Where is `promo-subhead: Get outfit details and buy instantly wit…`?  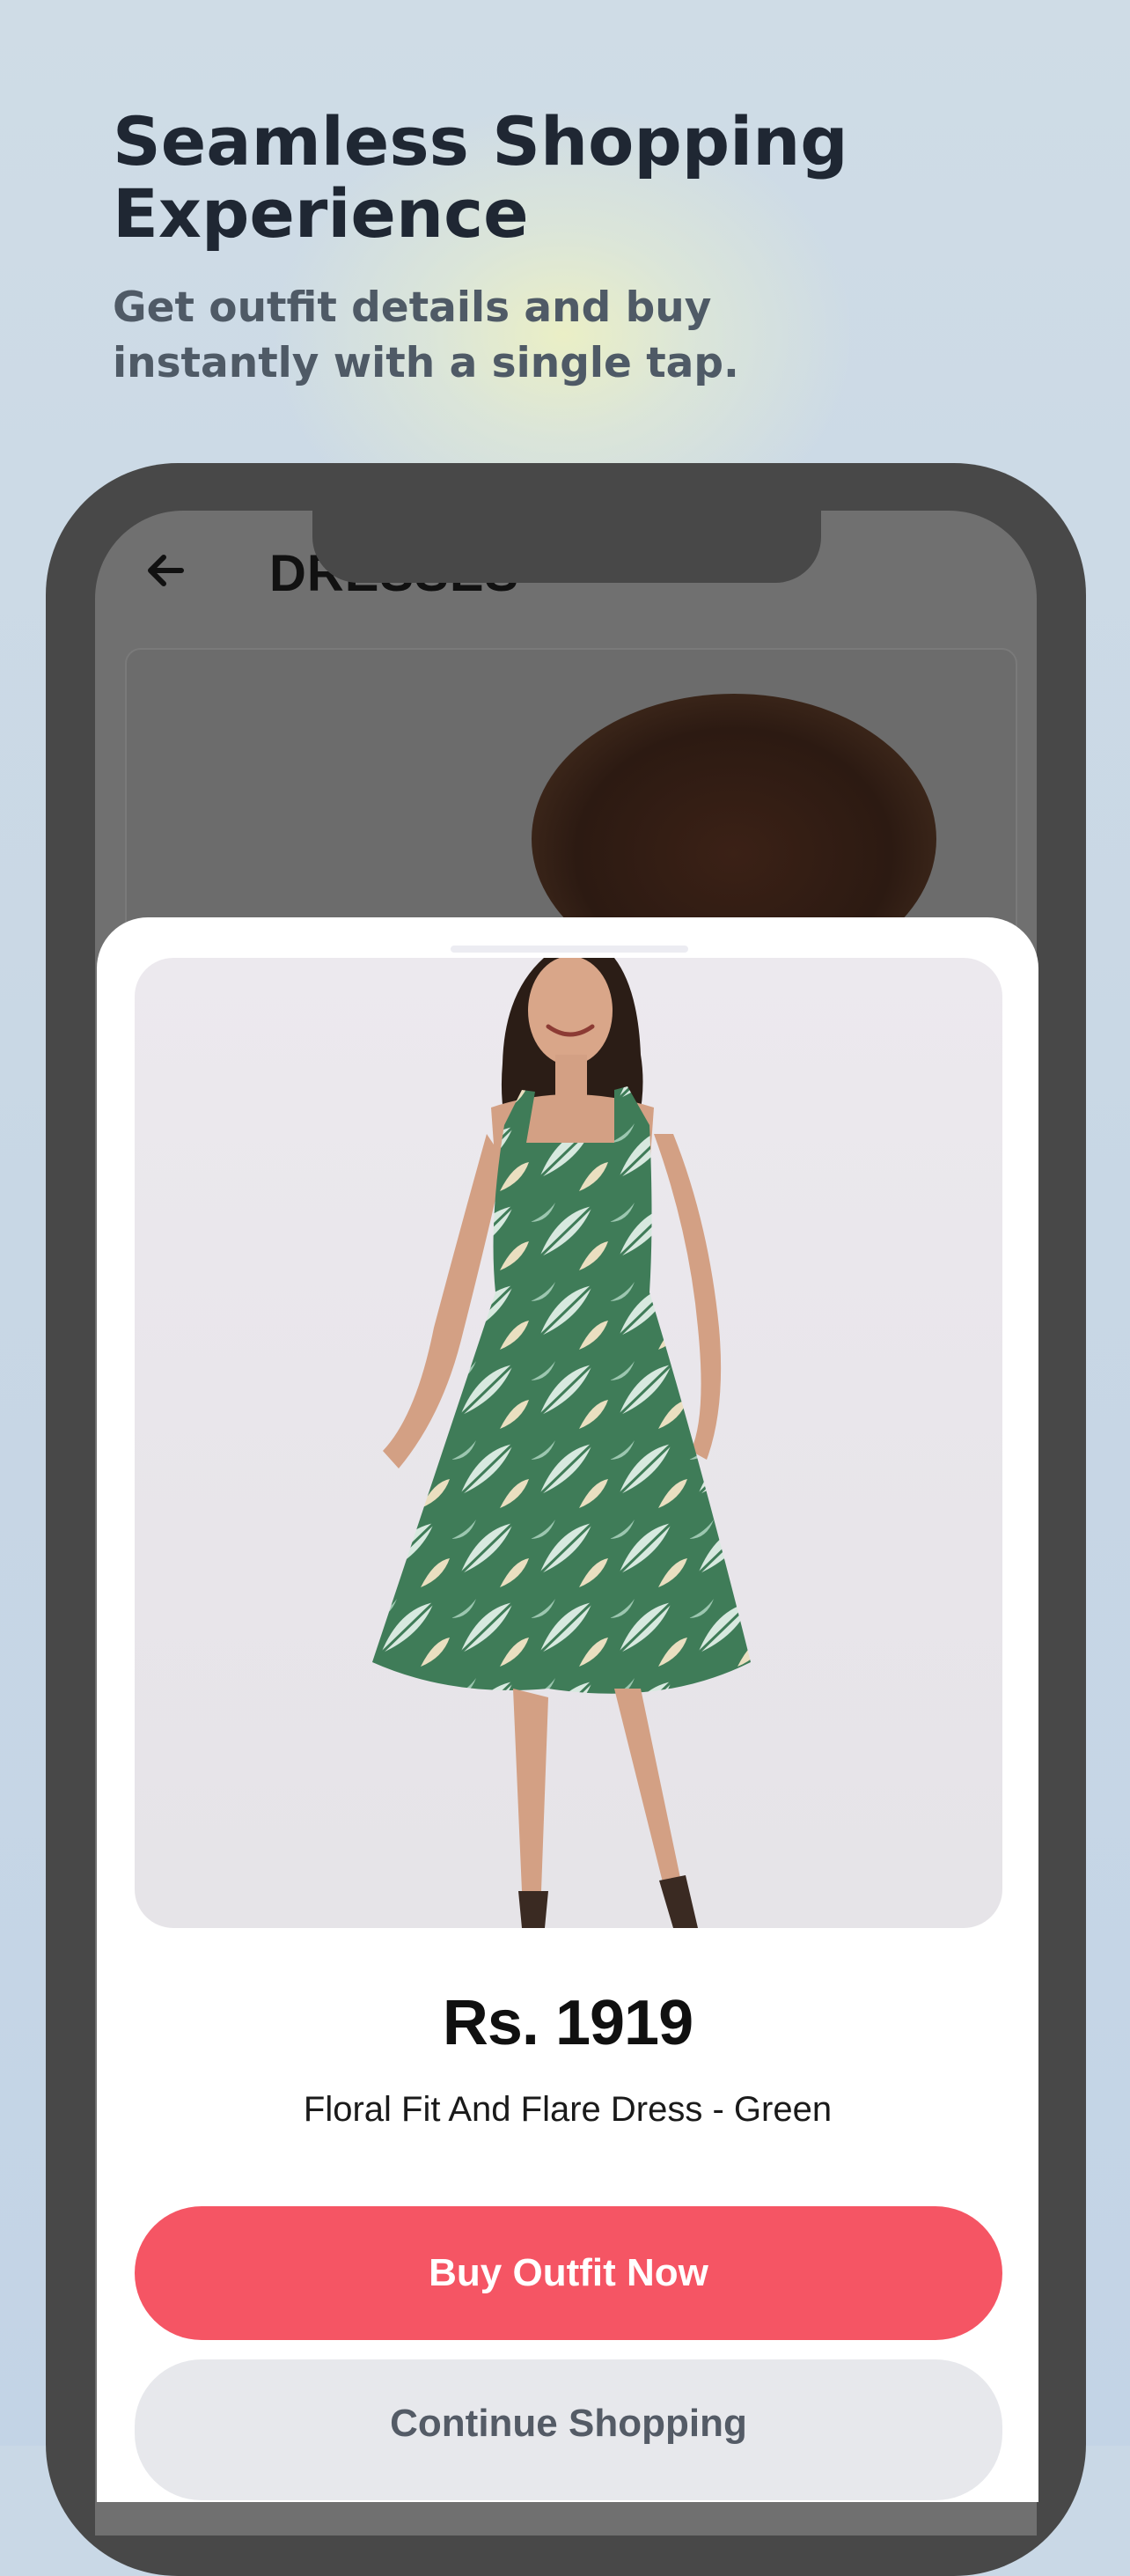 promo-subhead: Get outfit details and buy instantly wit… is located at coordinates (426, 335).